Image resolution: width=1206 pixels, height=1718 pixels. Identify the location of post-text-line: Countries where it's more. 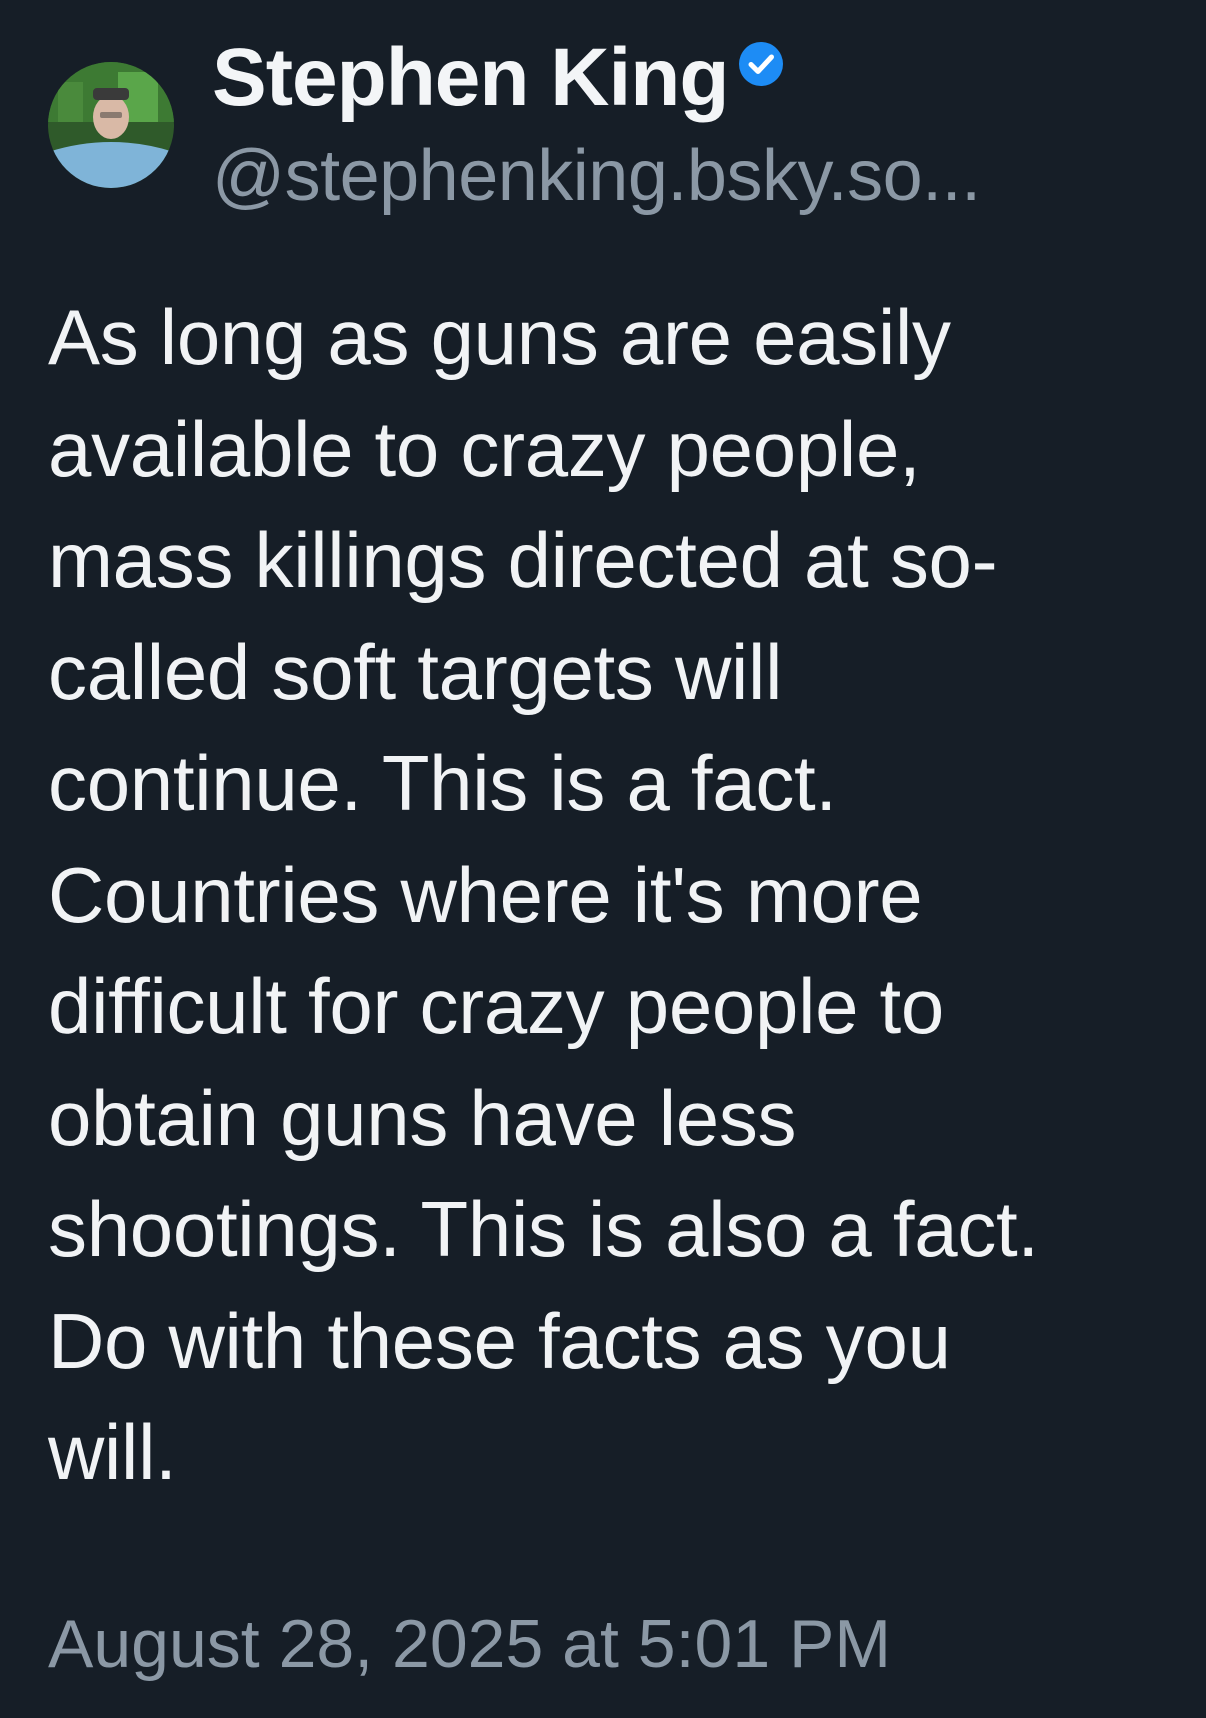
(485, 894).